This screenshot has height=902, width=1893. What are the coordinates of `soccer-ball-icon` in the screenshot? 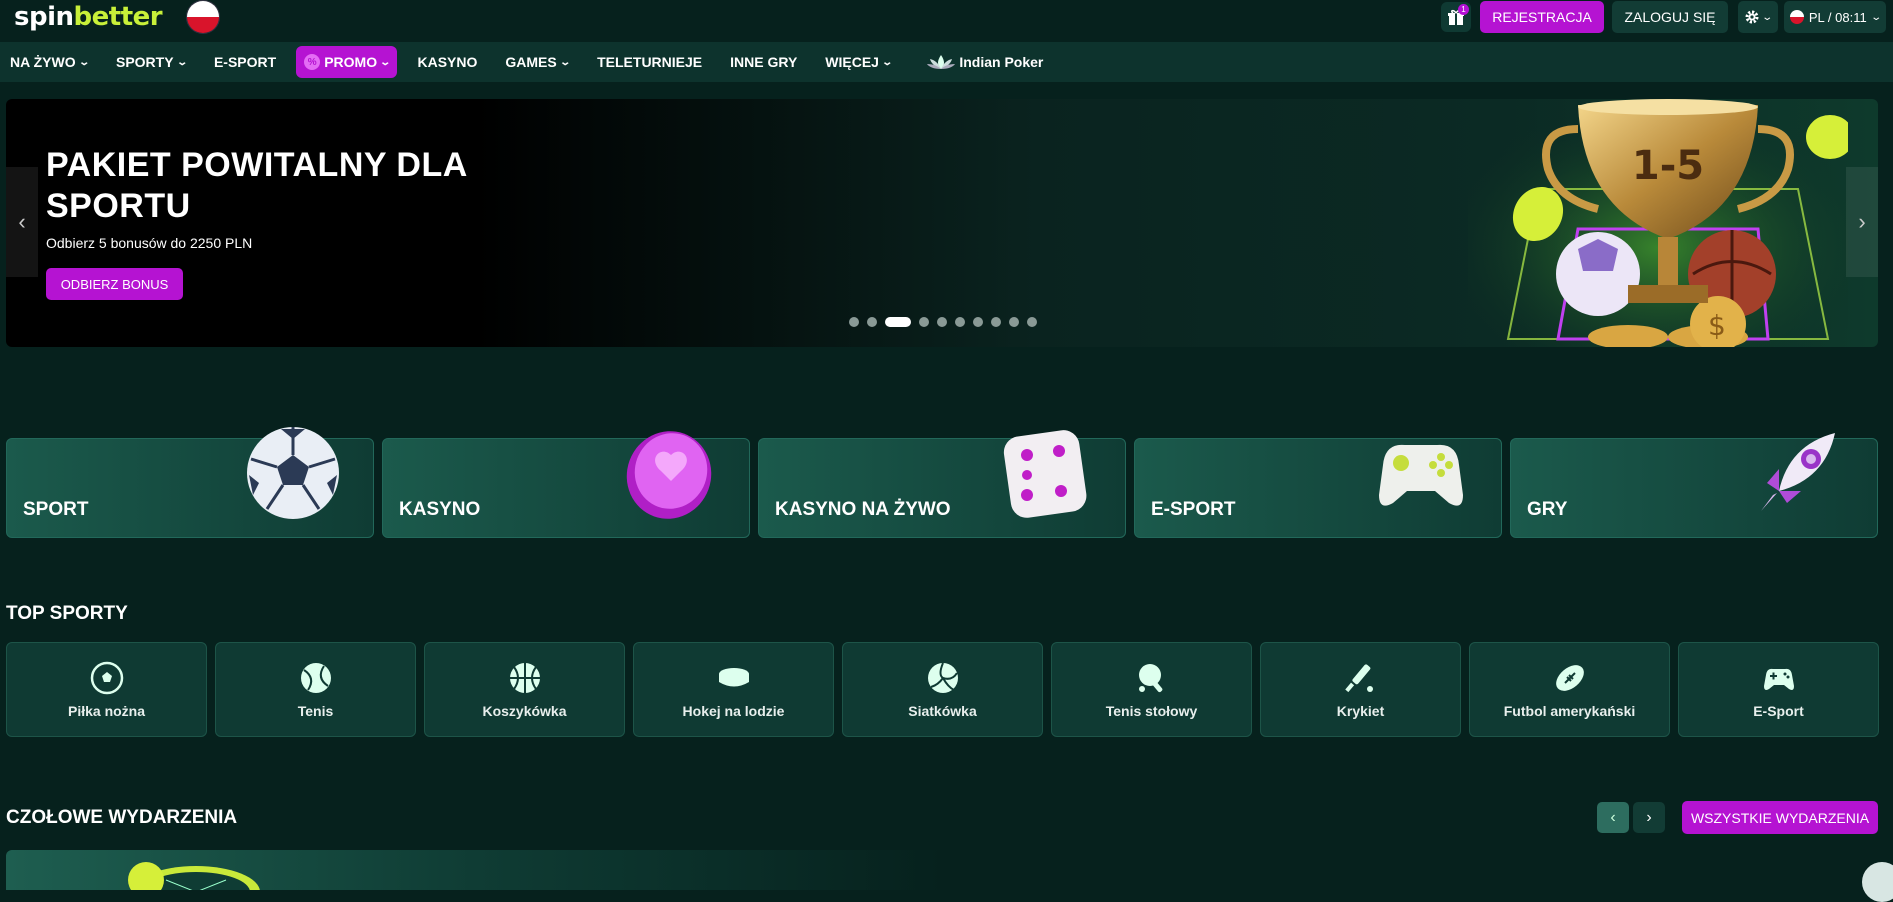 It's located at (293, 473).